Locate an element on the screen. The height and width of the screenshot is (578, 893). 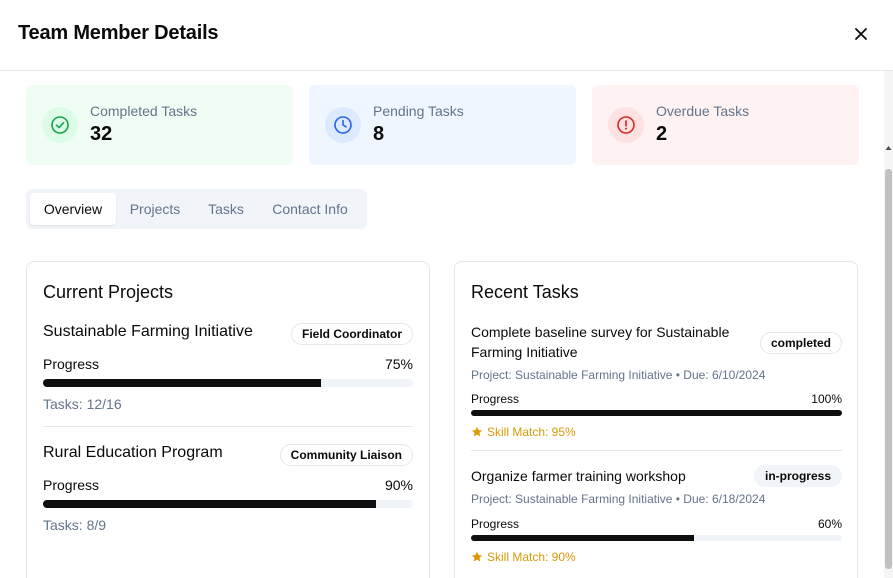
status-badge: in-progress is located at coordinates (797, 476).